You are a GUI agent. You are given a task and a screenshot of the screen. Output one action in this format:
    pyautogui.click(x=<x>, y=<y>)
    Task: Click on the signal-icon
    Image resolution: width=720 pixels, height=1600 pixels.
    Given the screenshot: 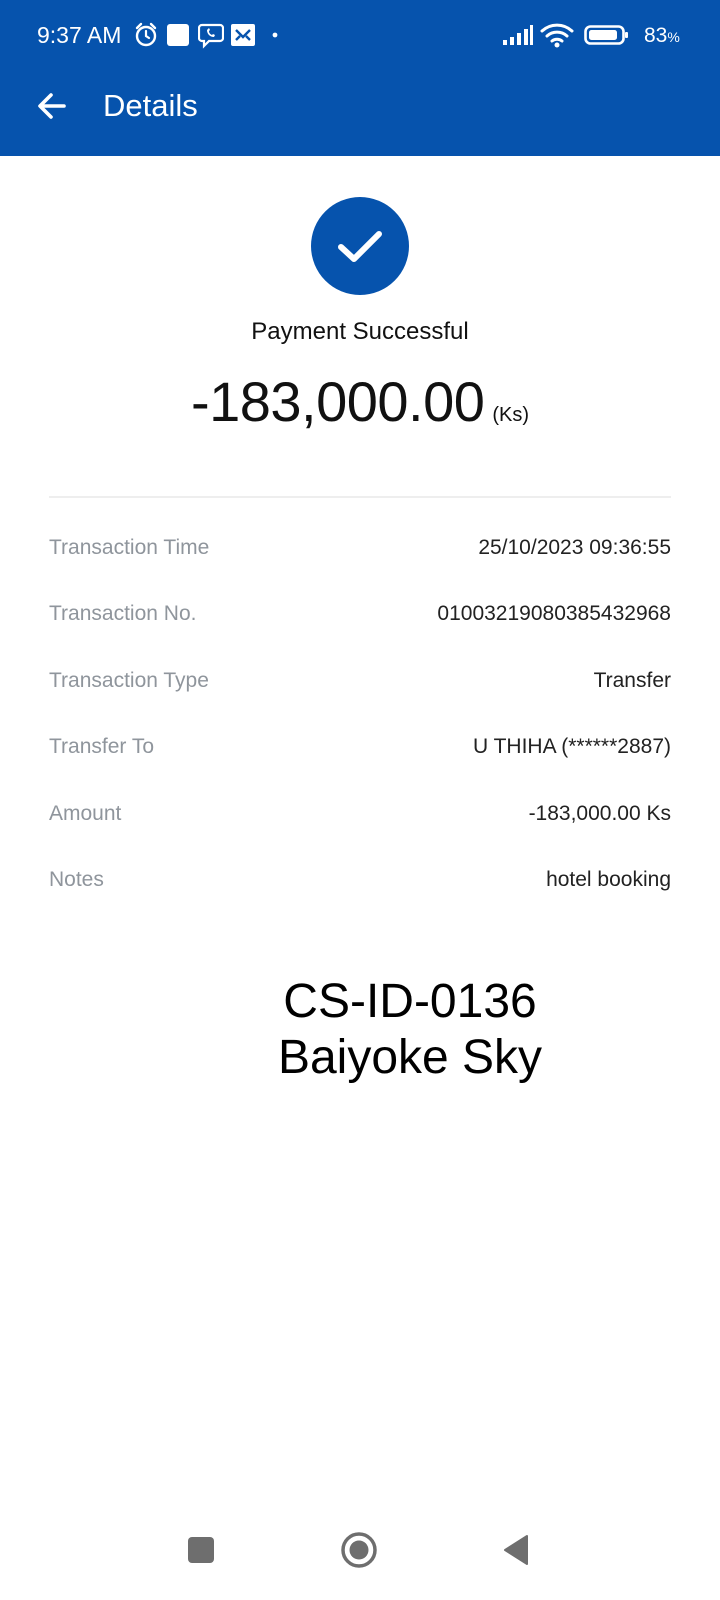 What is the action you would take?
    pyautogui.click(x=518, y=35)
    